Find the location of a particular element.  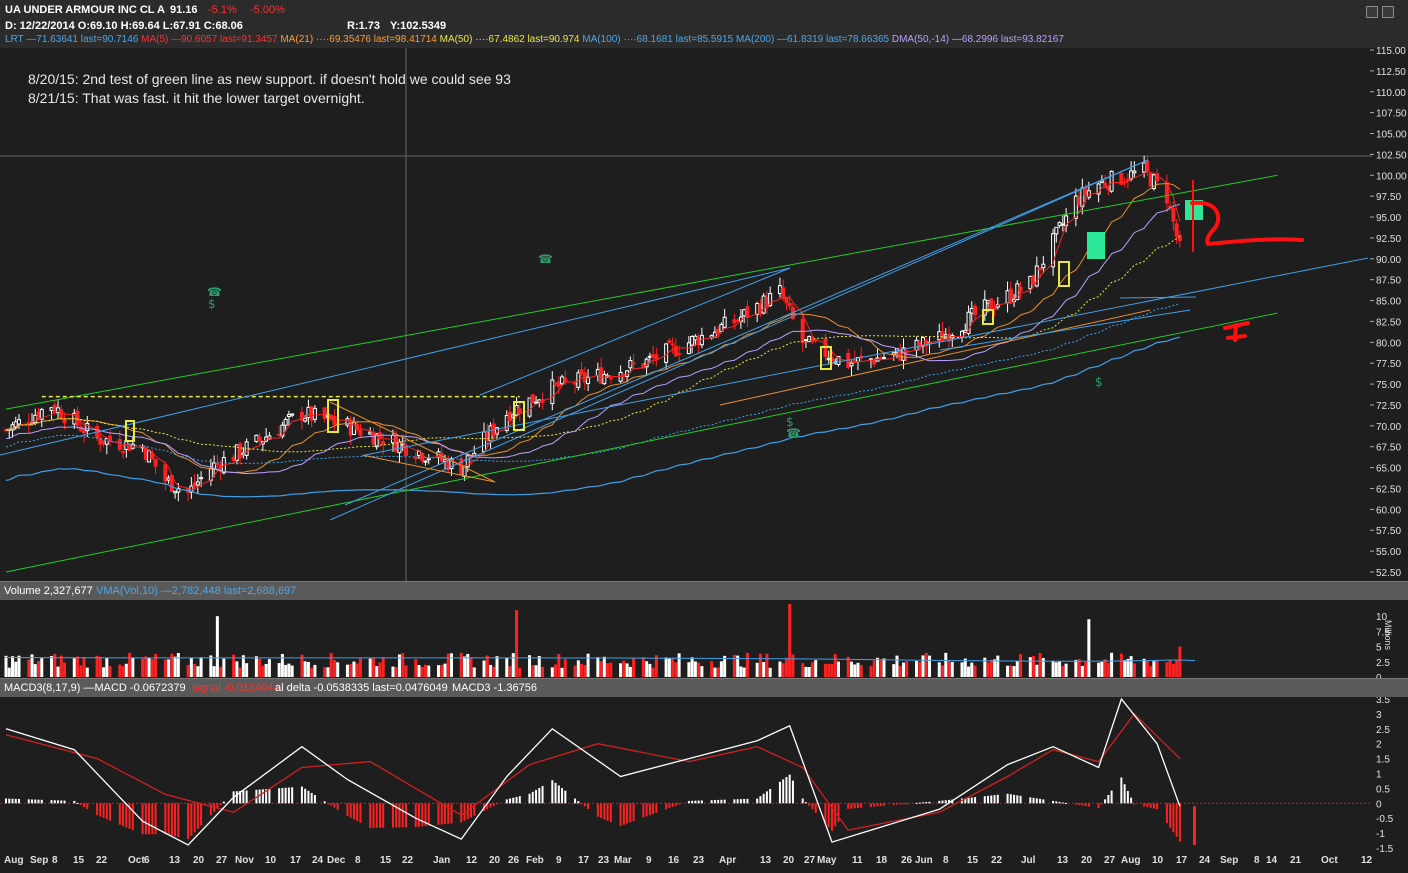

price-tick-label: 77.50 is located at coordinates (1388, 364).